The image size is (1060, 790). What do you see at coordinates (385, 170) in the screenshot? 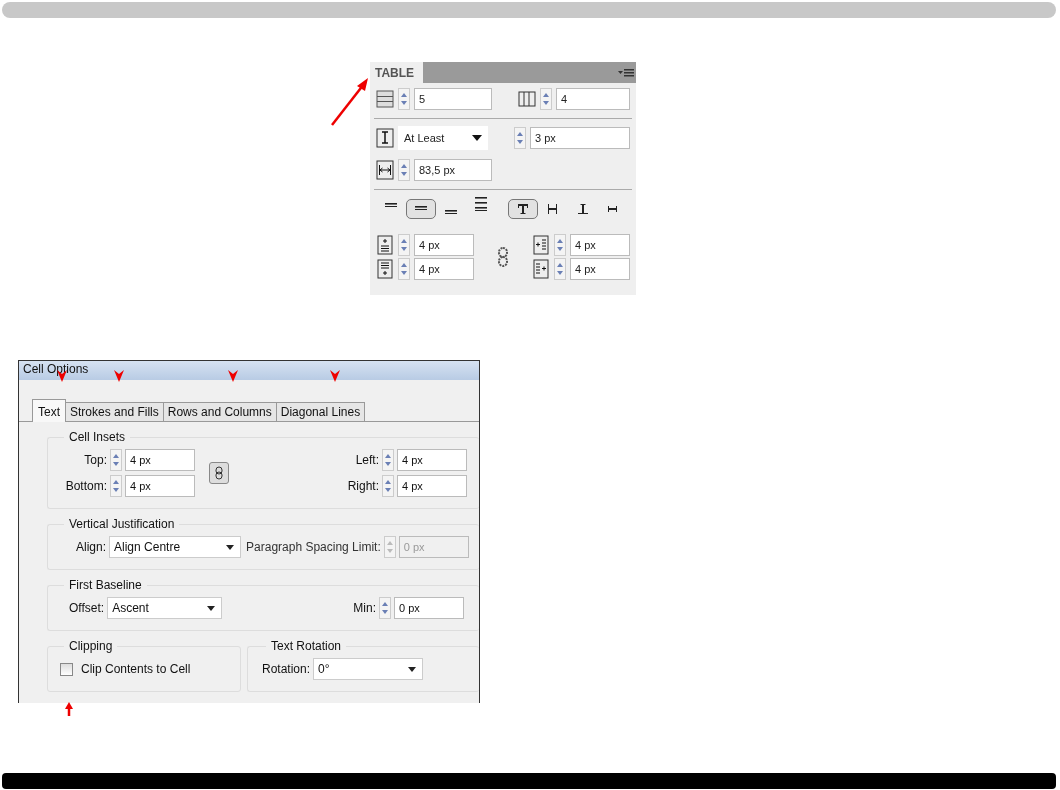
I see `column-width-icon` at bounding box center [385, 170].